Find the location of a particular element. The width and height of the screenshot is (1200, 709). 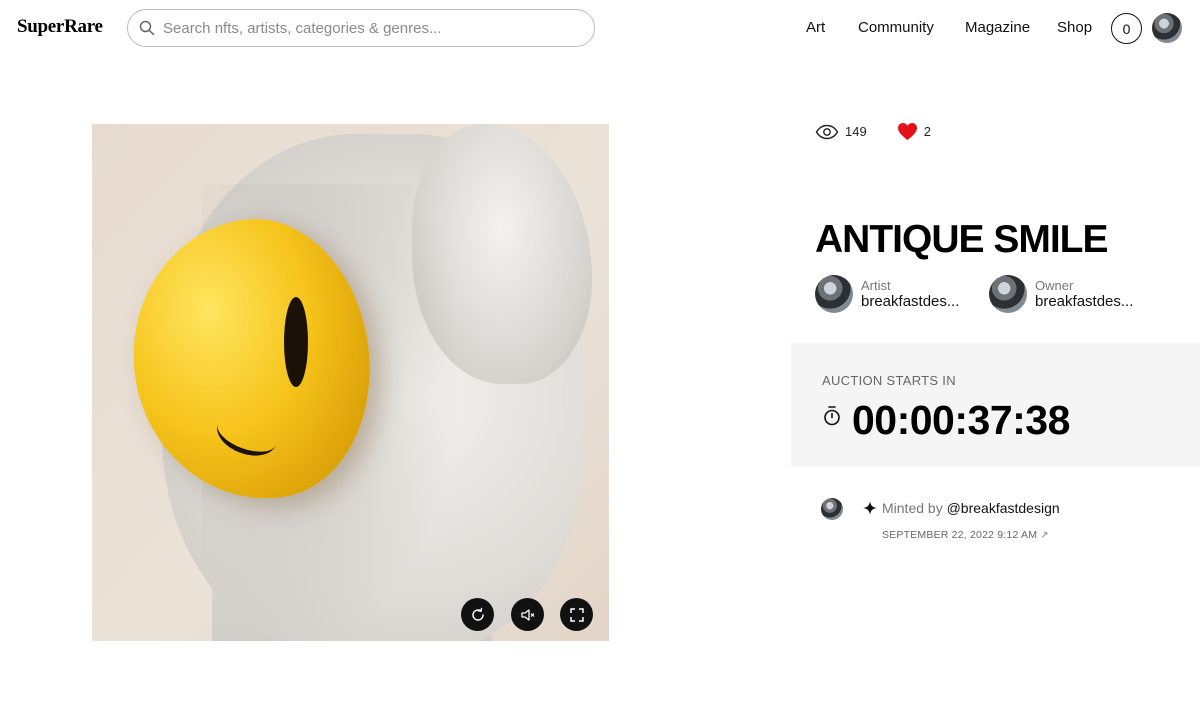

owner-label: Owner is located at coordinates (1054, 285).